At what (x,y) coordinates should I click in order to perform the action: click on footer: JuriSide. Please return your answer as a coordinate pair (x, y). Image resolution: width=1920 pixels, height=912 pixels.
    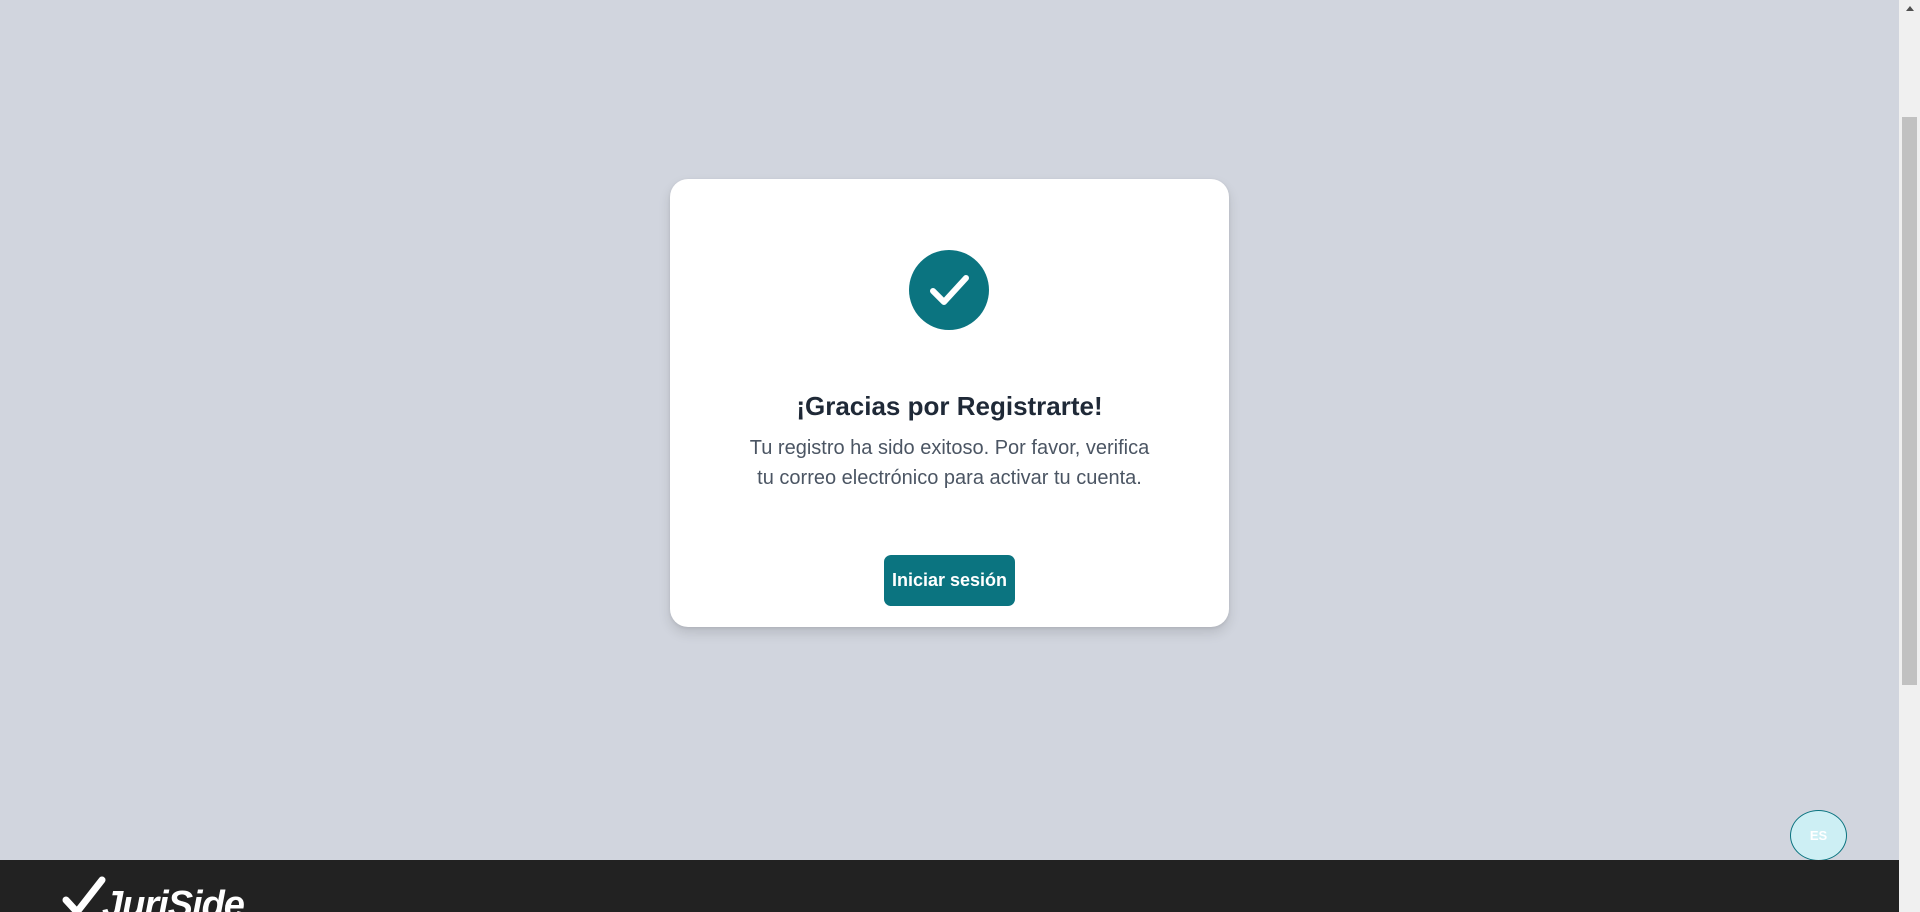
    Looking at the image, I should click on (949, 886).